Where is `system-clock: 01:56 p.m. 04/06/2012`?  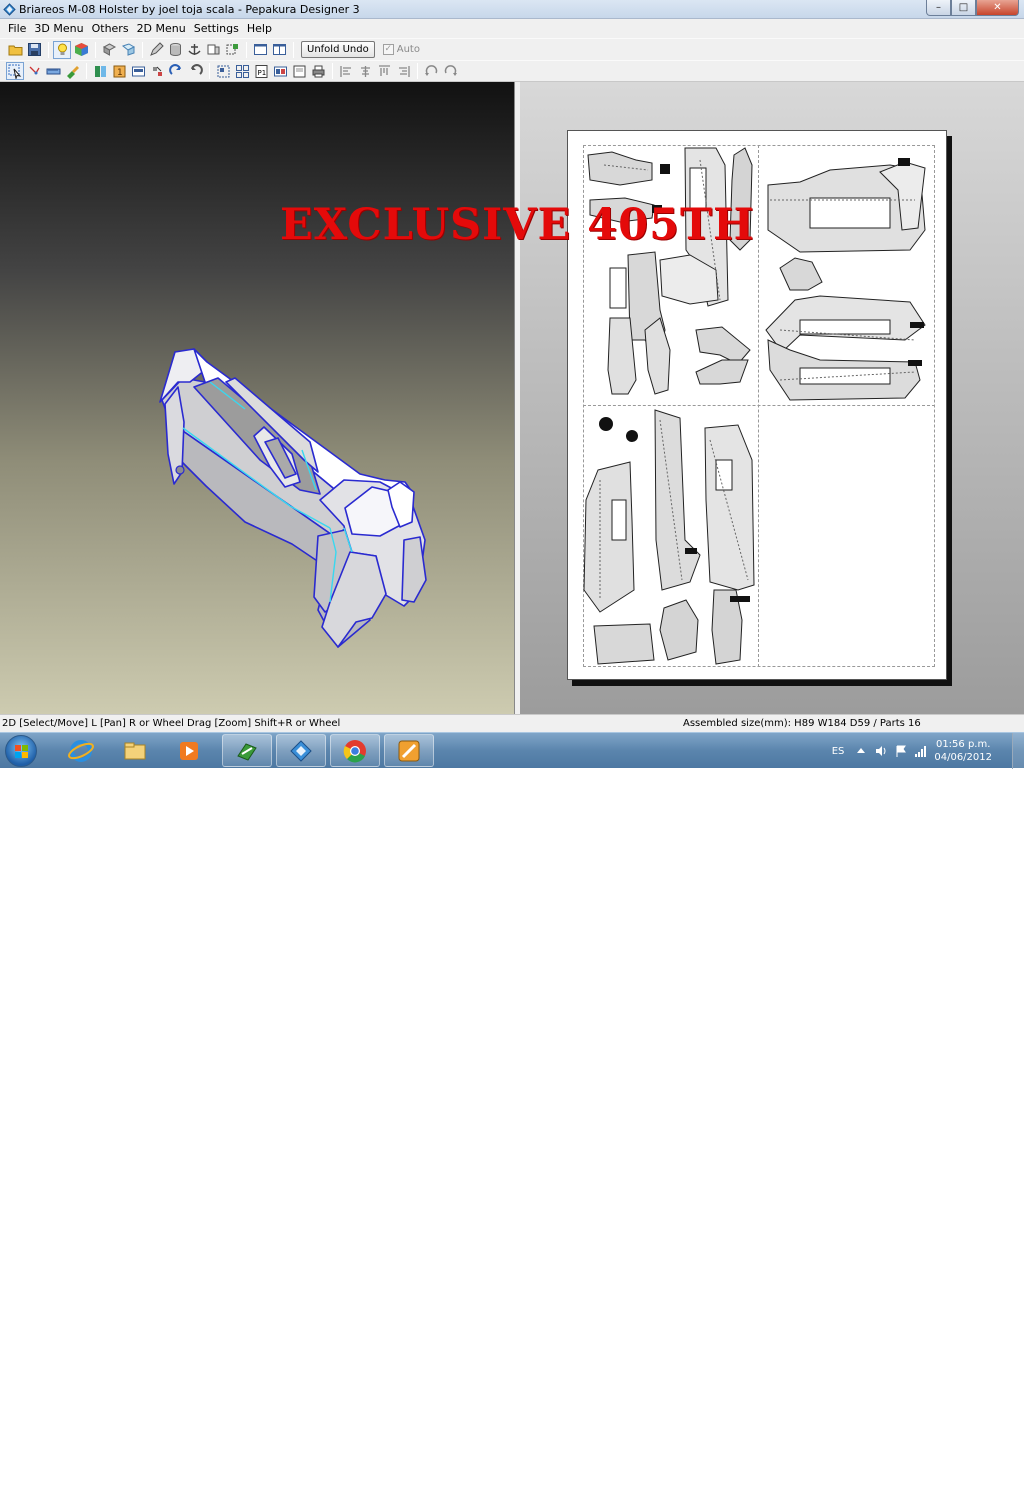
system-clock: 01:56 p.m. 04/06/2012 is located at coordinates (963, 751).